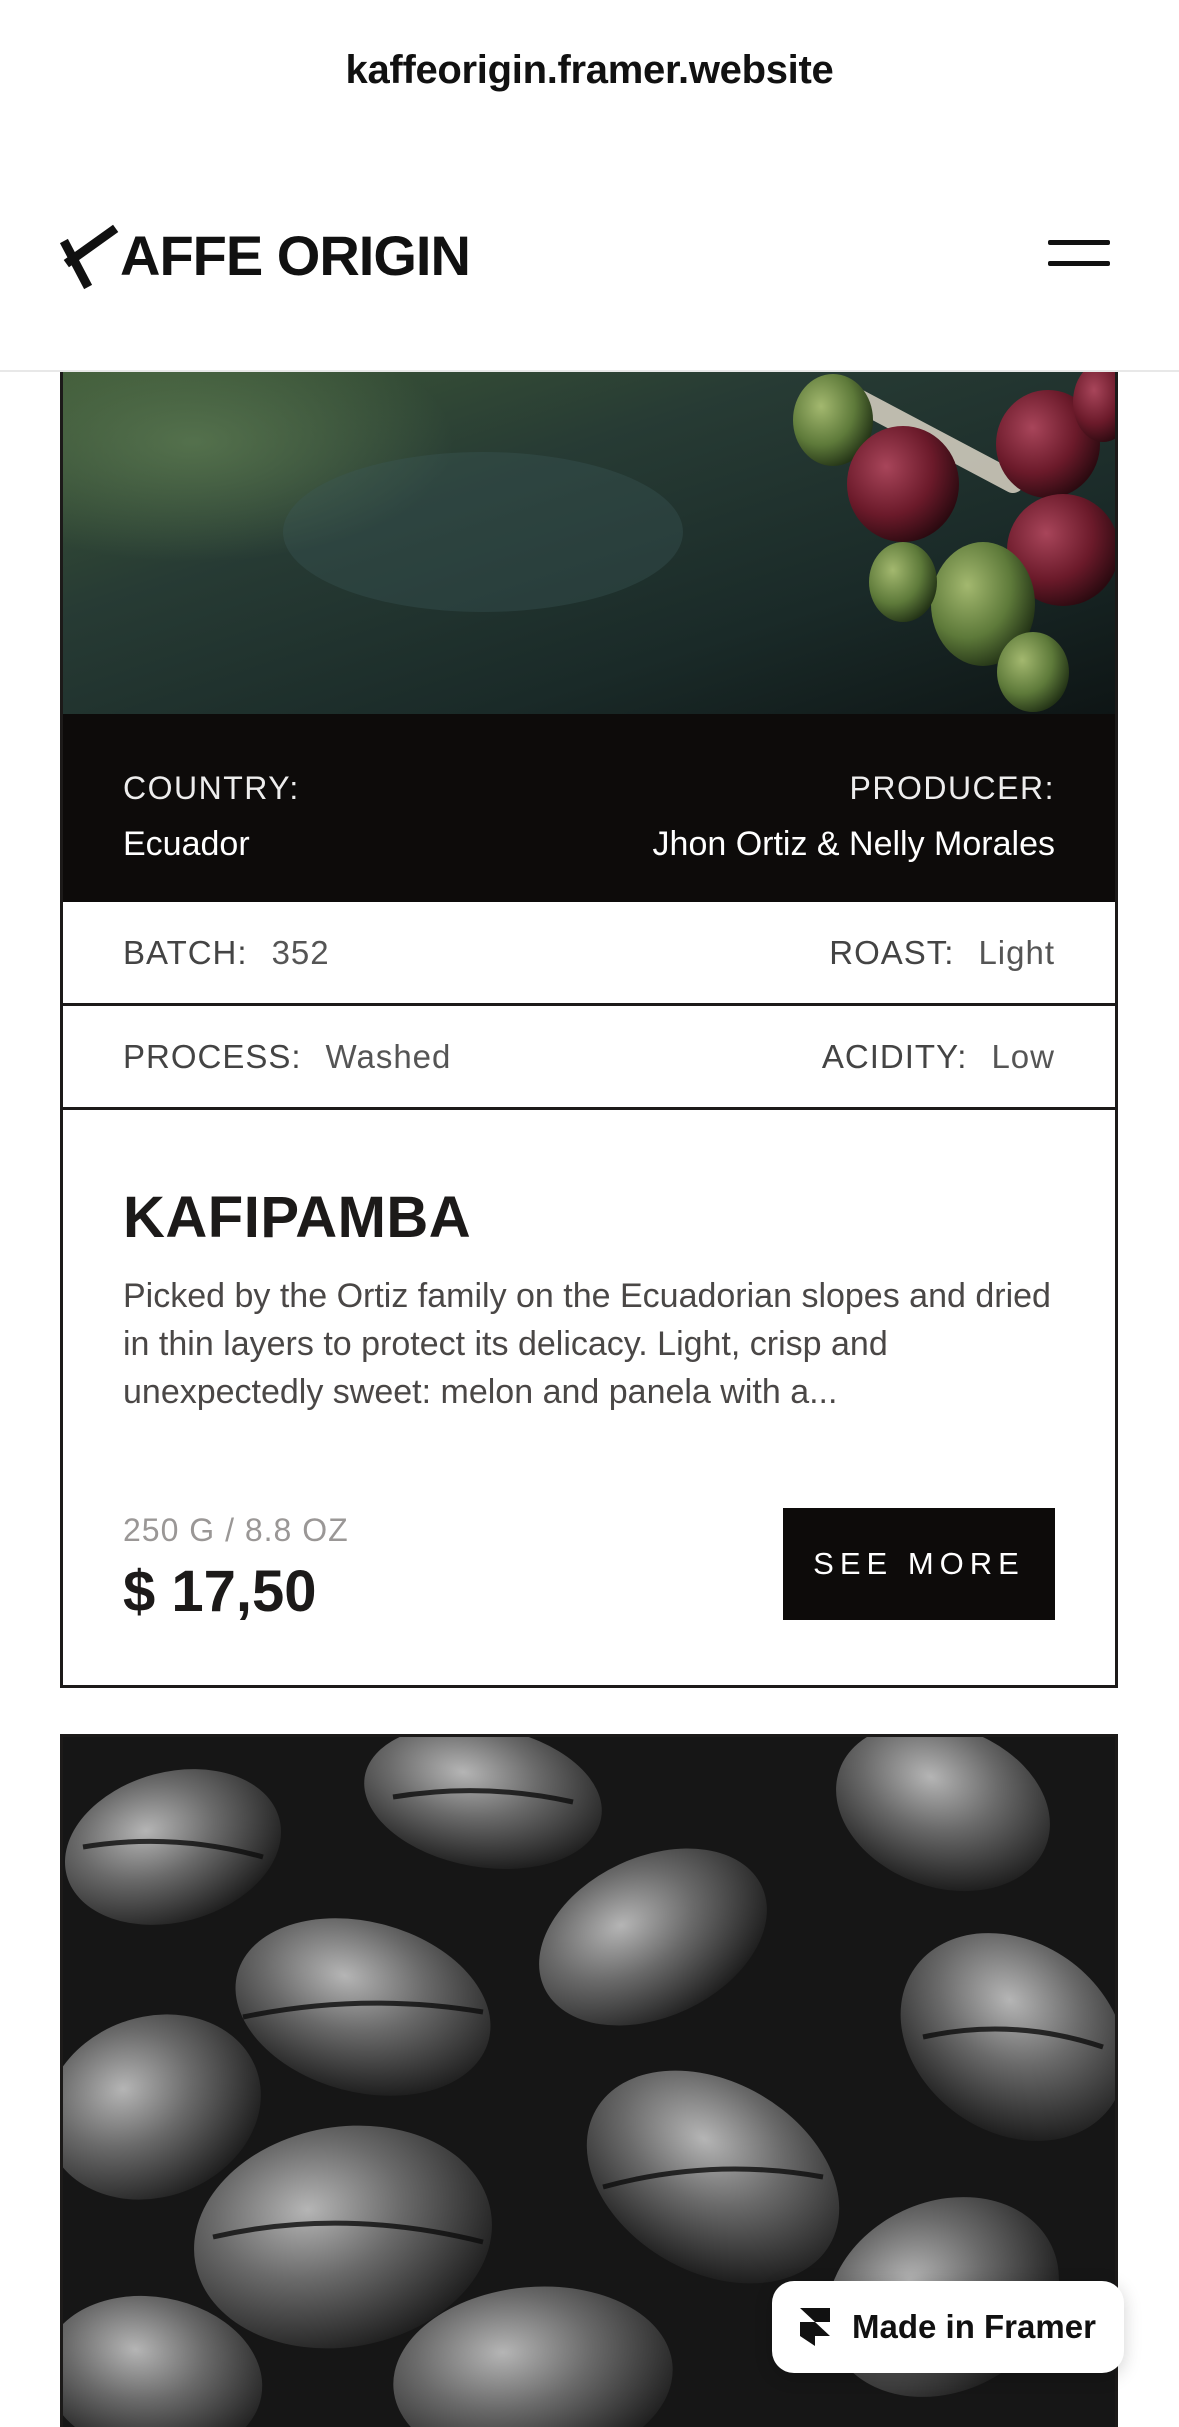 The image size is (1179, 2427). Describe the element at coordinates (589, 954) in the screenshot. I see `spec-row-batch-roast: BATCH: 352 ROAST: Light` at that location.